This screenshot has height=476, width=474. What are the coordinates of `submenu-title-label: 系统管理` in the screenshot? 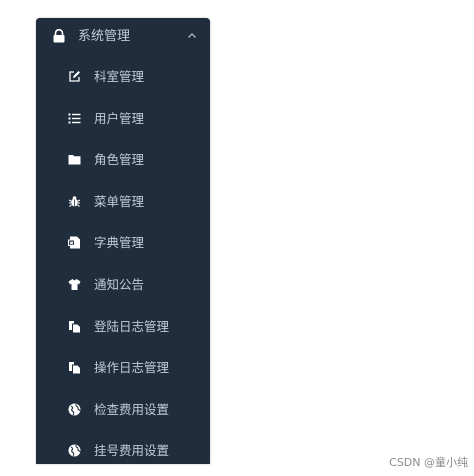 It's located at (104, 36).